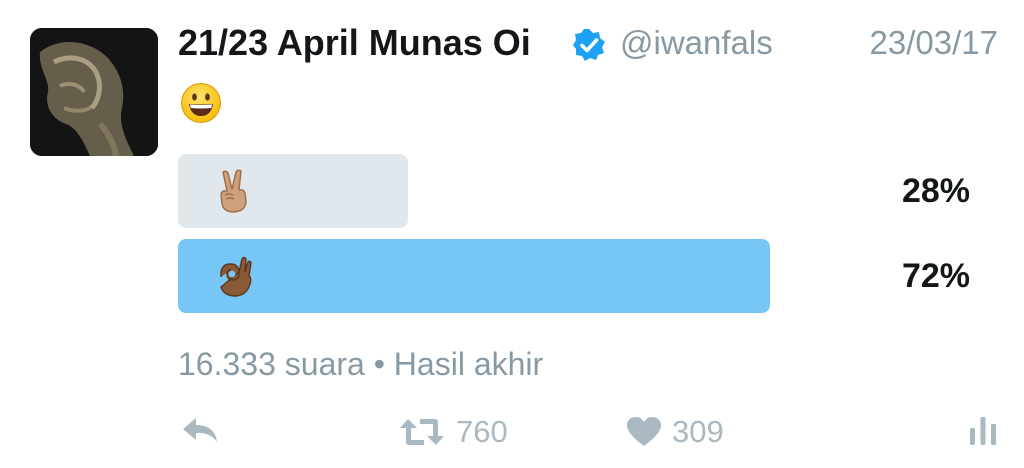  What do you see at coordinates (474, 276) in the screenshot?
I see `poll-result-bar` at bounding box center [474, 276].